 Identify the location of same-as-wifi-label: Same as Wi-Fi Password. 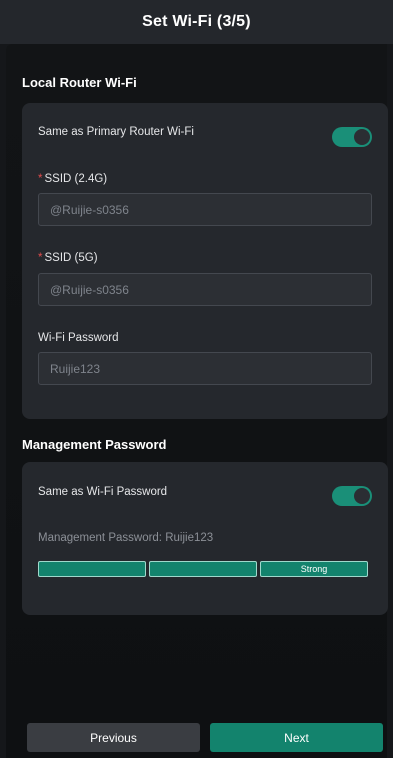
(103, 492).